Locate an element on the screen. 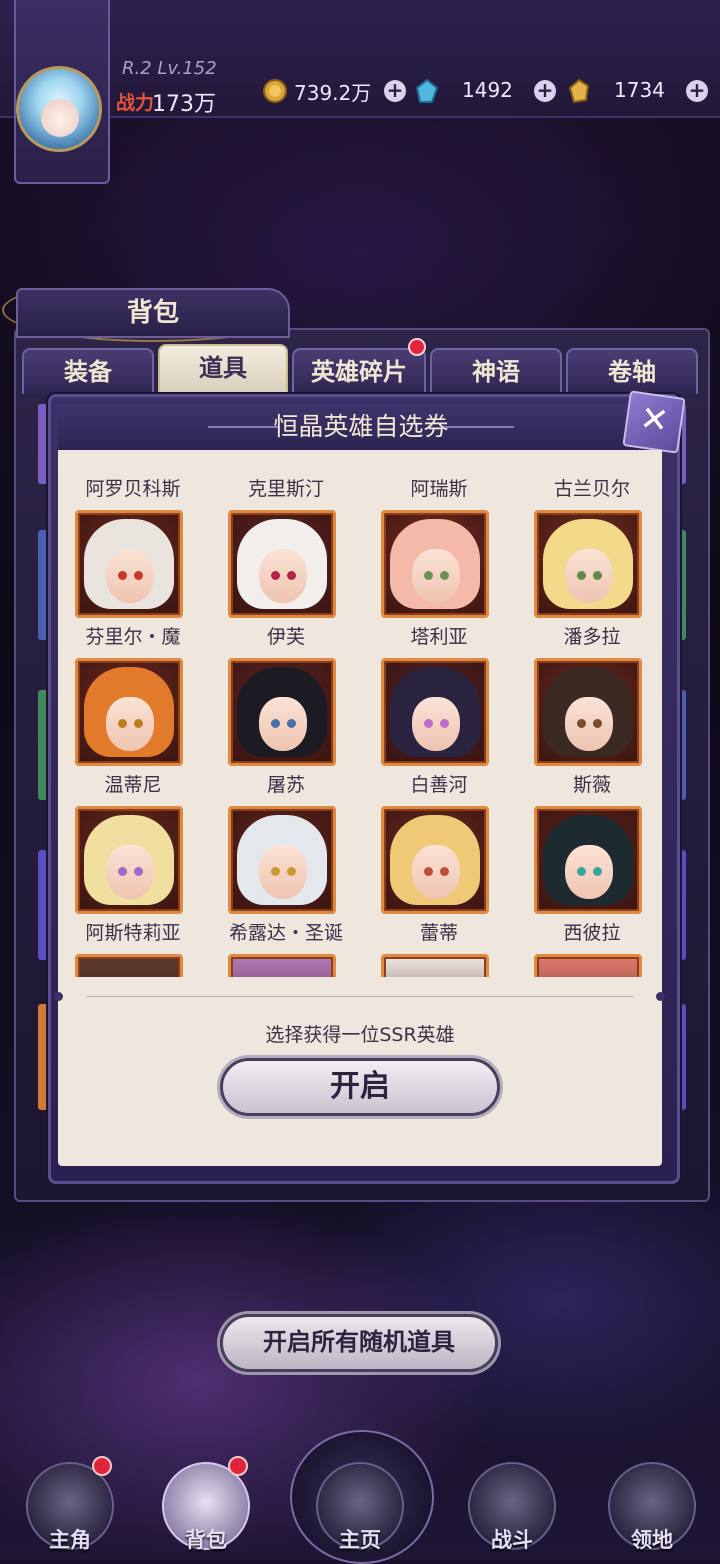 The image size is (720, 1564). nav-label: 领地 is located at coordinates (652, 1539).